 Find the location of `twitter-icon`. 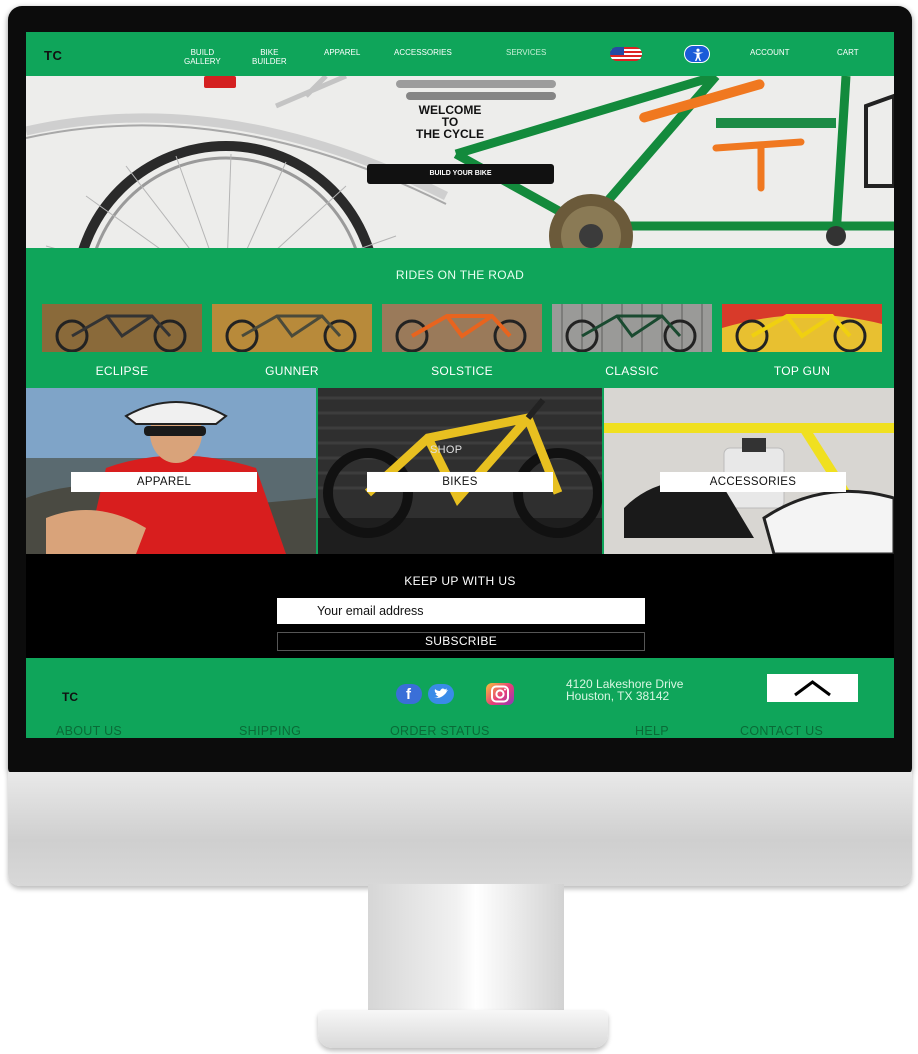

twitter-icon is located at coordinates (441, 694).